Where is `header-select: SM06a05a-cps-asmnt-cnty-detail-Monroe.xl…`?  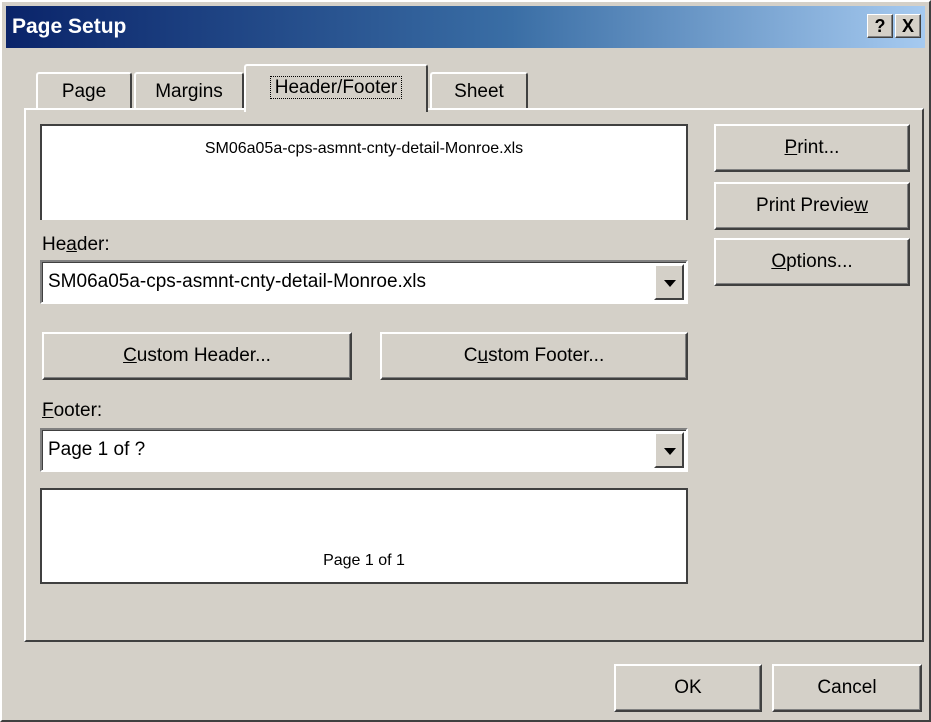 header-select: SM06a05a-cps-asmnt-cnty-detail-Monroe.xl… is located at coordinates (364, 282).